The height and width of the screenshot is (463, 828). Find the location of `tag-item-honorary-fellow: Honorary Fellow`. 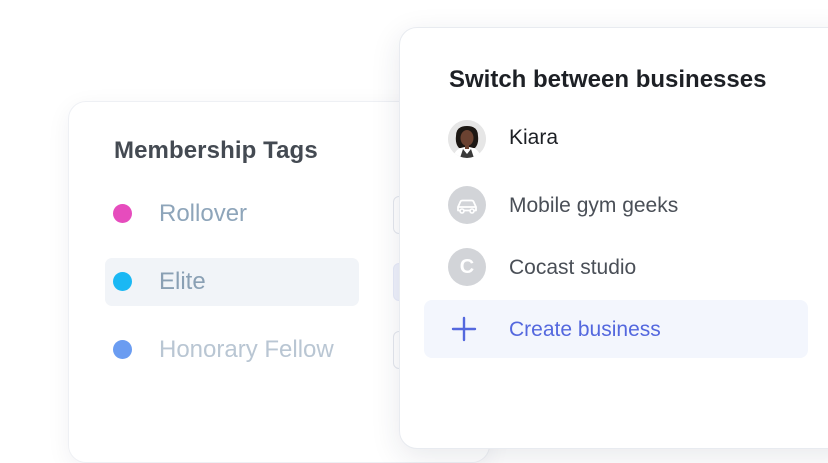

tag-item-honorary-fellow: Honorary Fellow is located at coordinates (232, 350).